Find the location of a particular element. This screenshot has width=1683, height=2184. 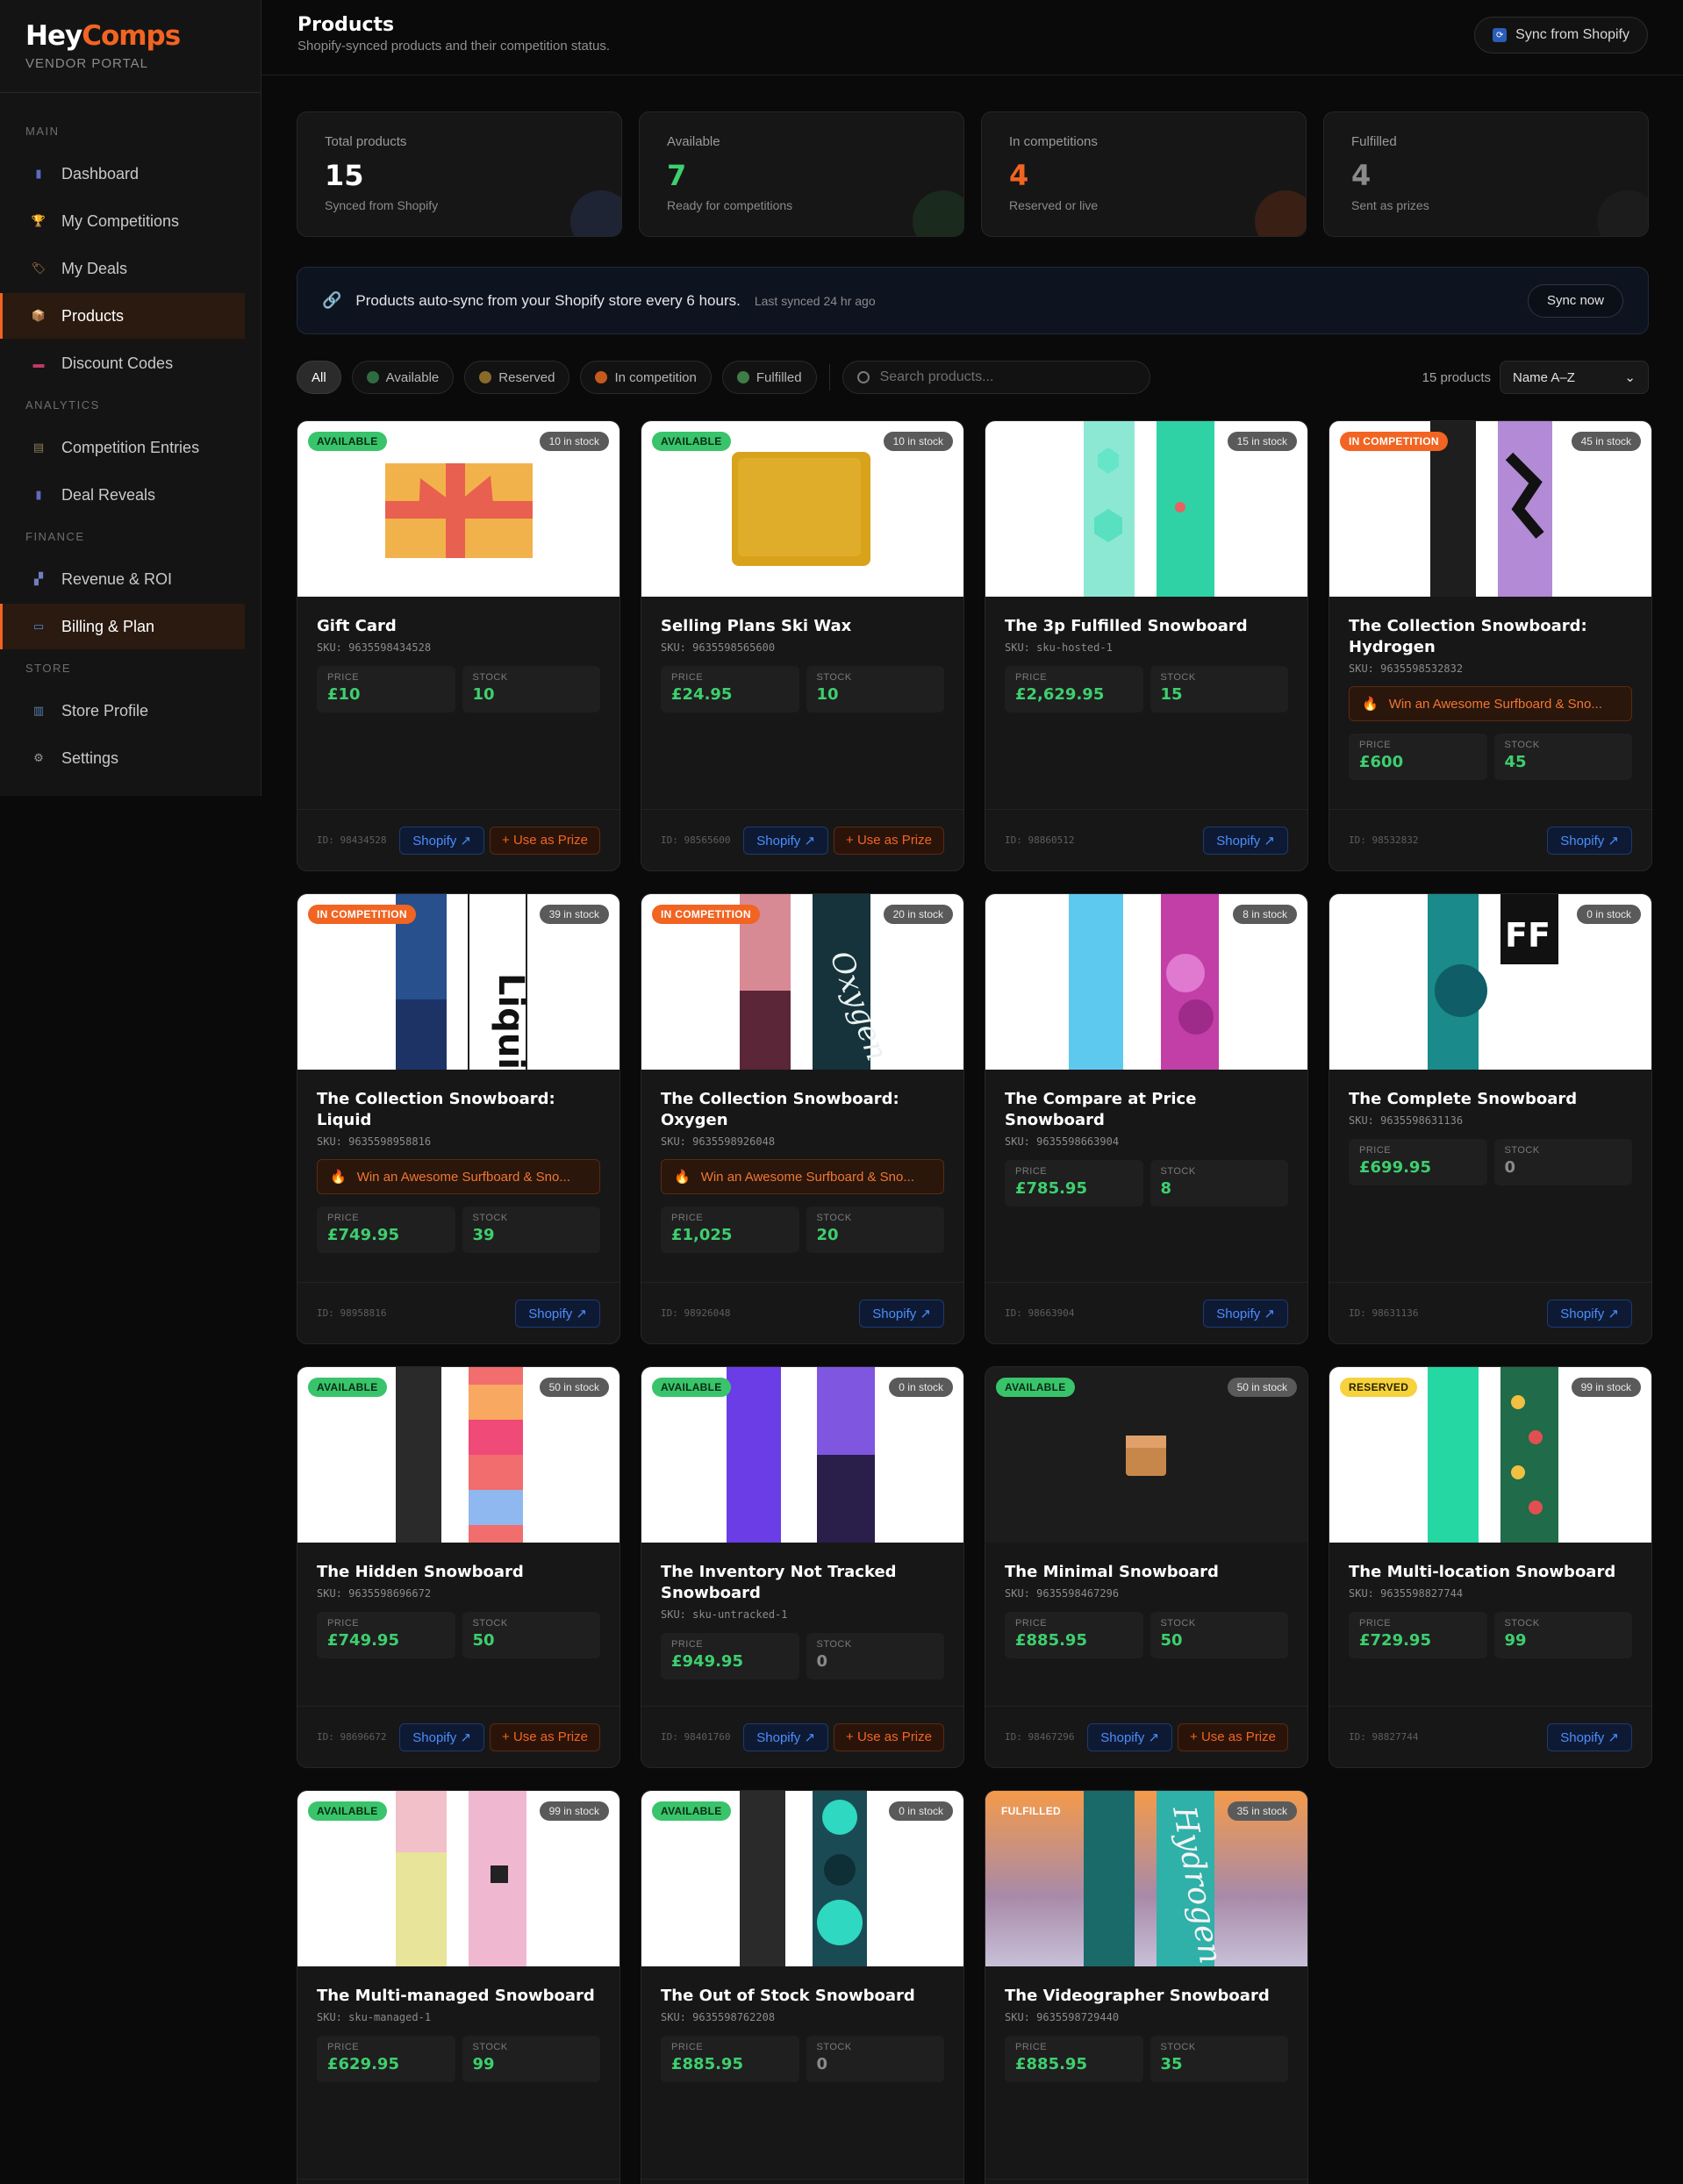

sidebar-item-help-docs: ?Help & Docs is located at coordinates (122, 789).